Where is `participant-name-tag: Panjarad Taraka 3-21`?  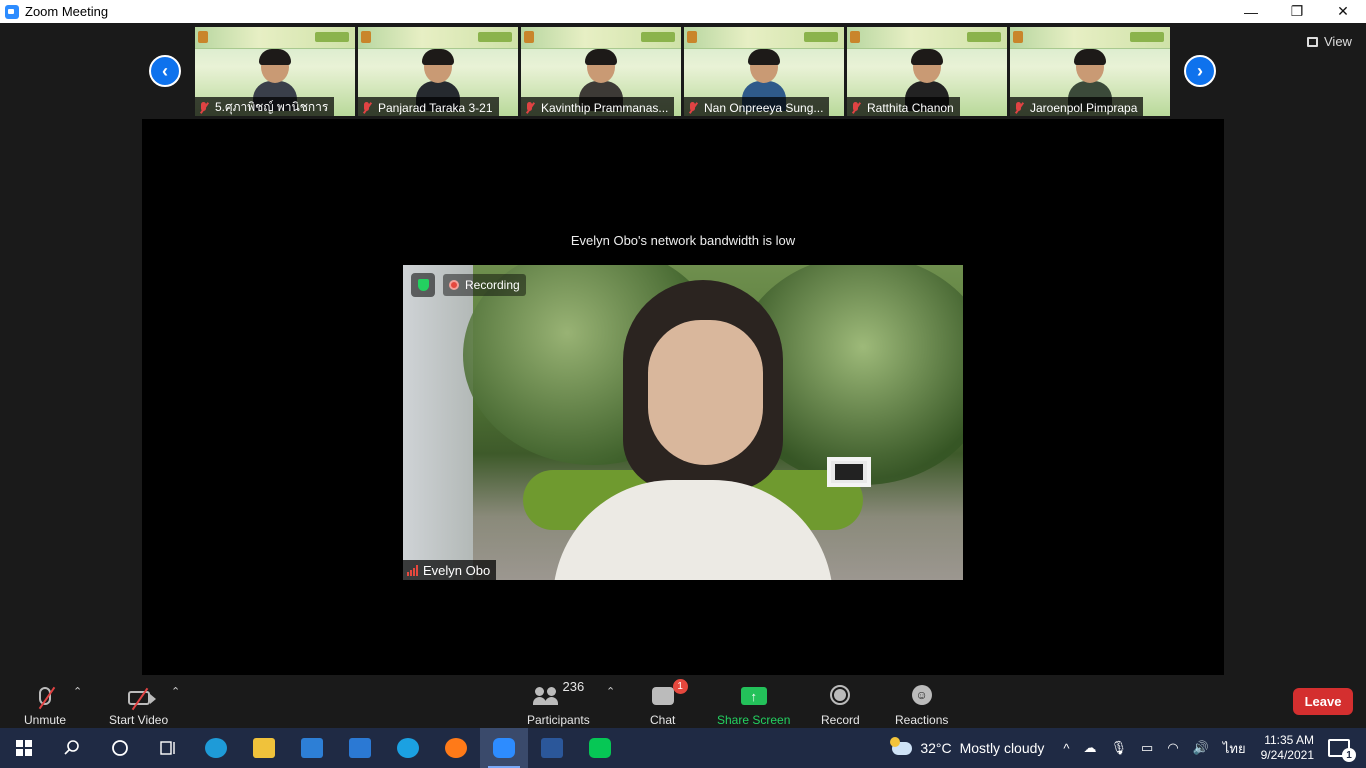
participant-name-tag: Panjarad Taraka 3-21 is located at coordinates (428, 106).